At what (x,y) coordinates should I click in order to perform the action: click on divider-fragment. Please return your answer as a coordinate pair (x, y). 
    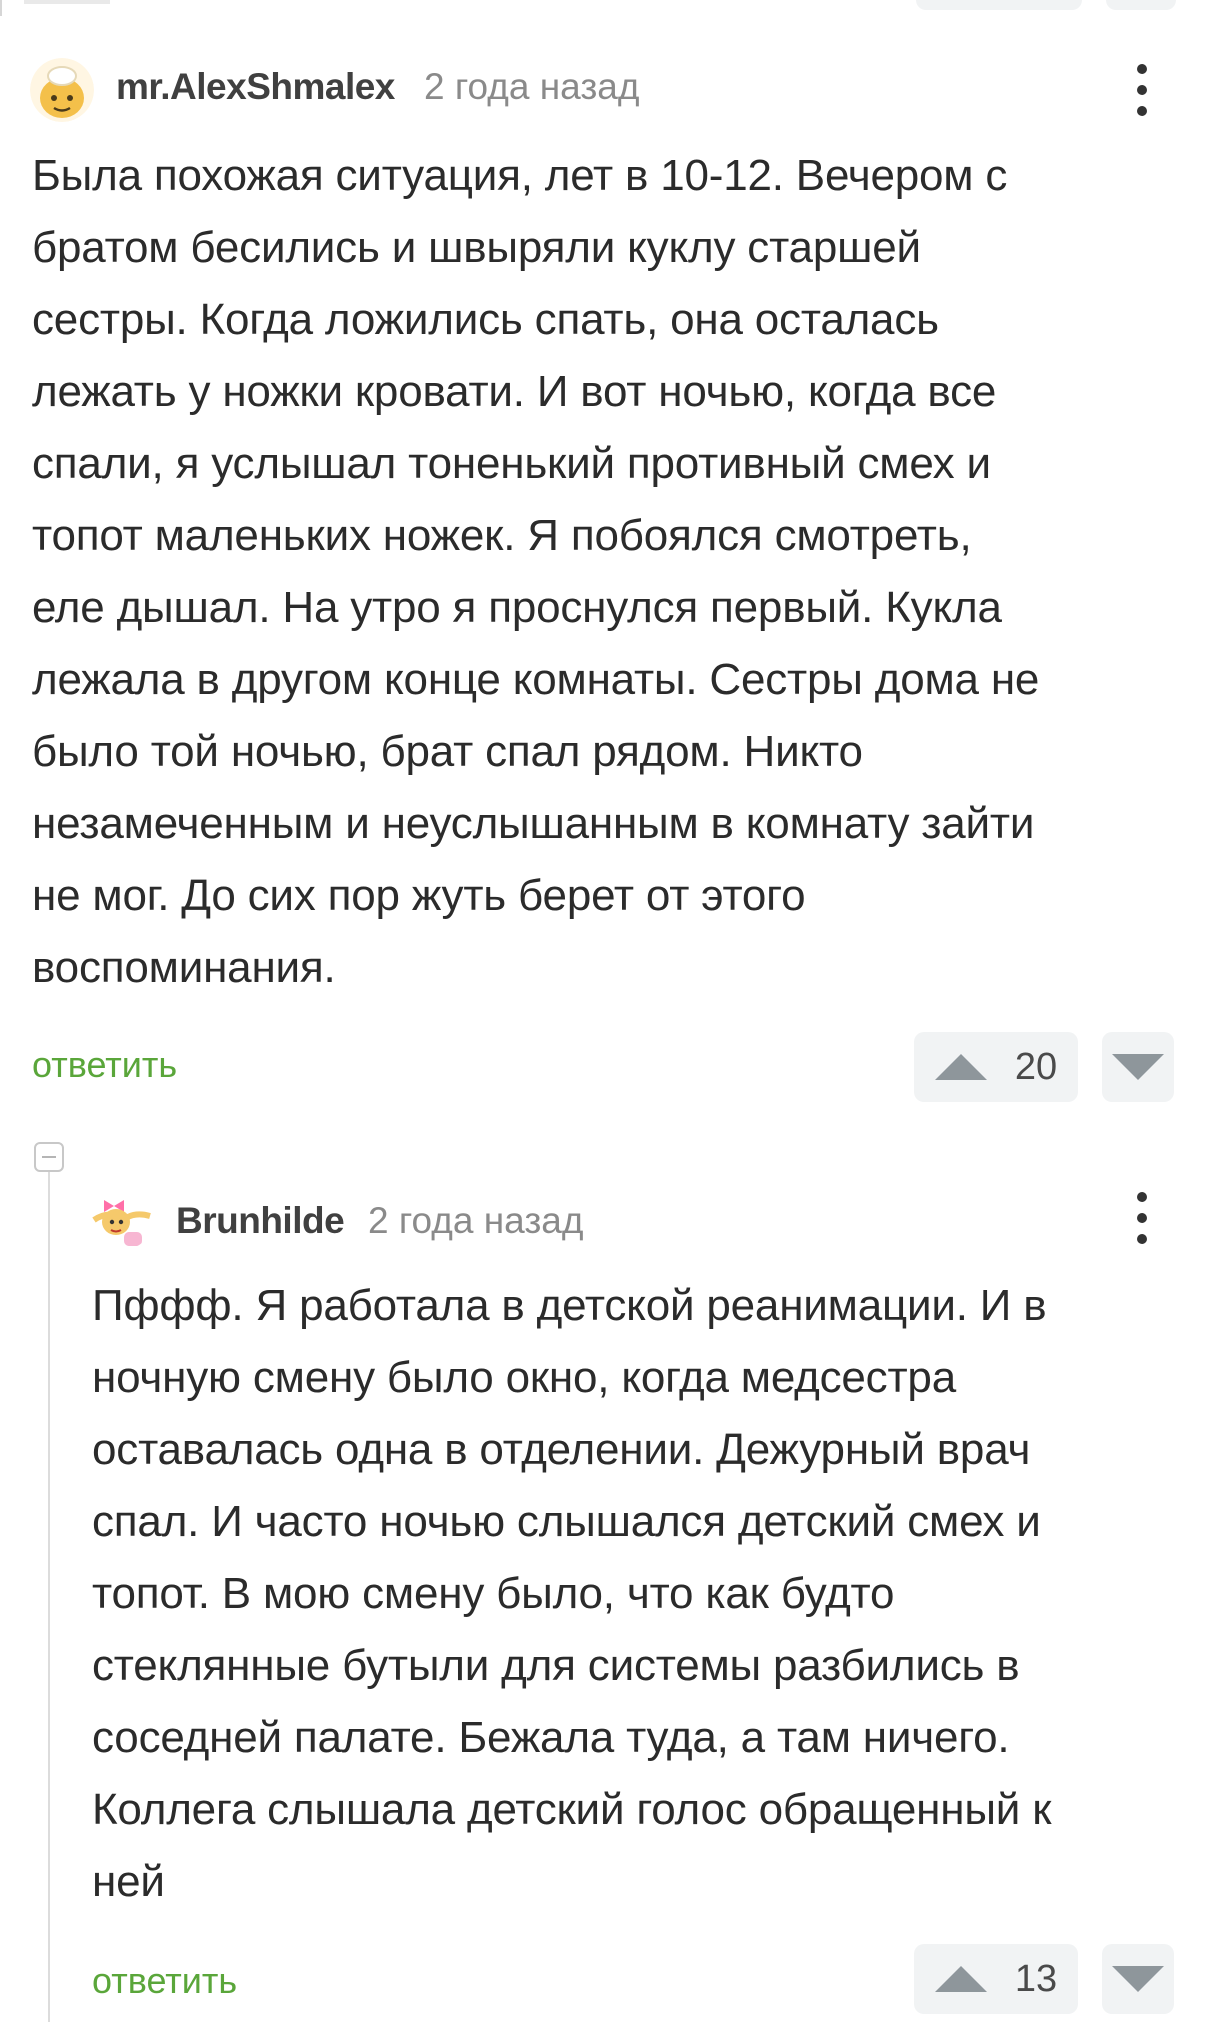
    Looking at the image, I should click on (67, 2).